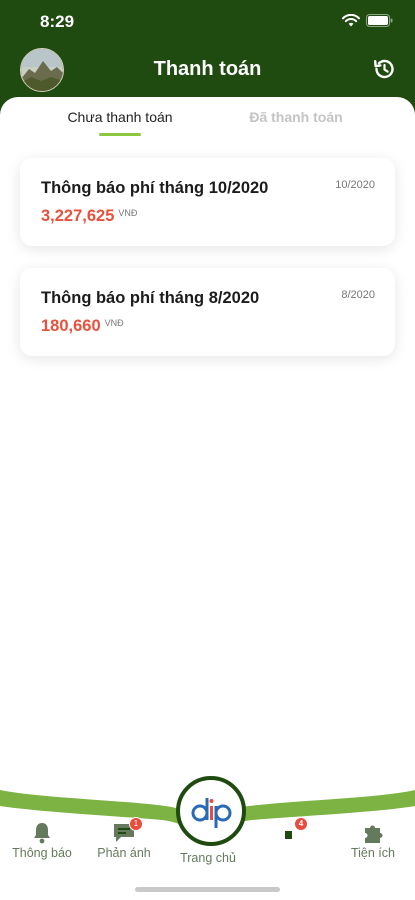 The height and width of the screenshot is (900, 415). I want to click on invoice-amount-row: 180,660 VNĐ, so click(82, 326).